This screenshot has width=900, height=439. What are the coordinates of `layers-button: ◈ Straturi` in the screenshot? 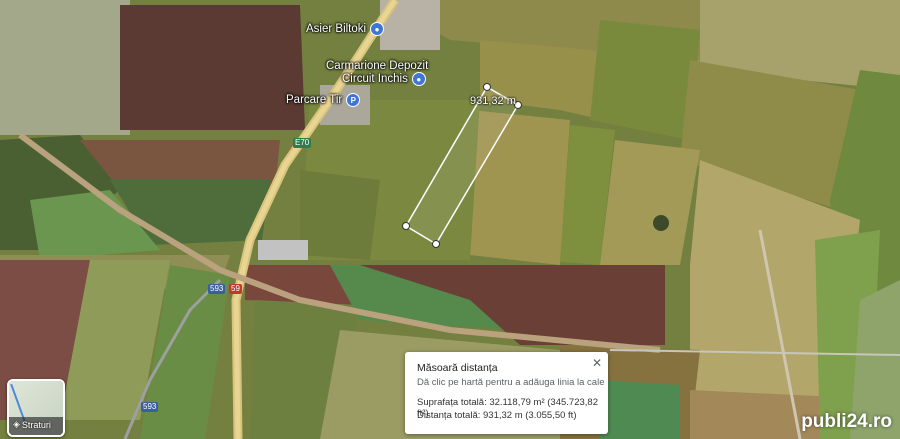 It's located at (36, 408).